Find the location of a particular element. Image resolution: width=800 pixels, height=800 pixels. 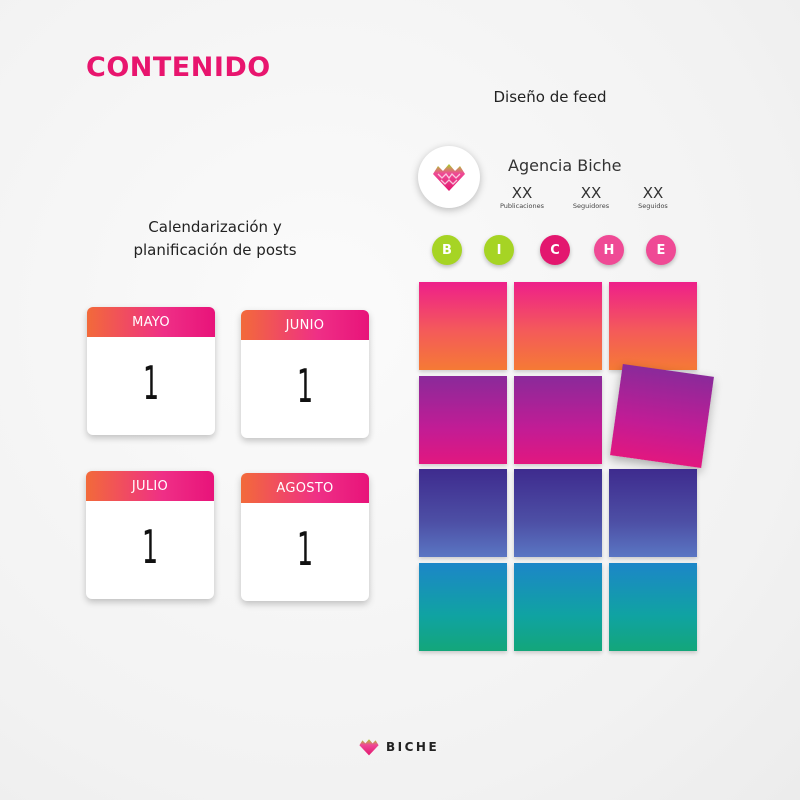

feed-post-tilted is located at coordinates (662, 416).